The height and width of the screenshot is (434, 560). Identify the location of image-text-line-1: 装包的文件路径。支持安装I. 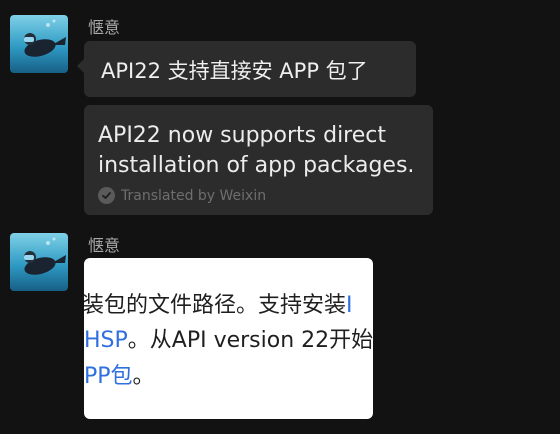
(218, 306).